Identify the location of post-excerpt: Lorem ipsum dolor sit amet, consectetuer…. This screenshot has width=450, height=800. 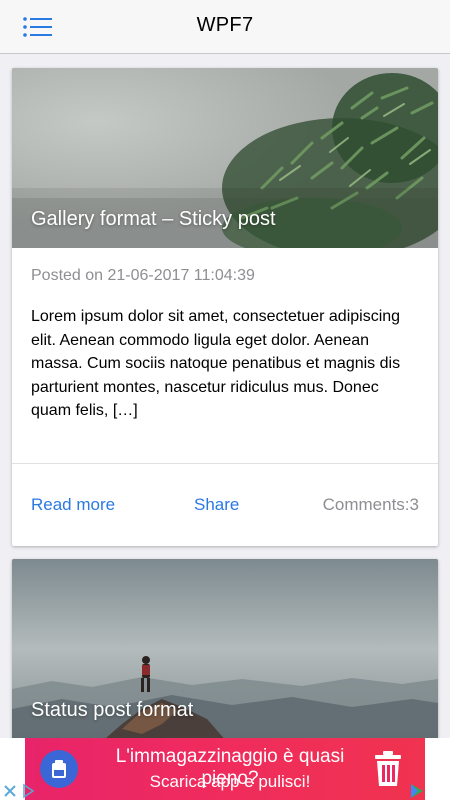
(216, 363).